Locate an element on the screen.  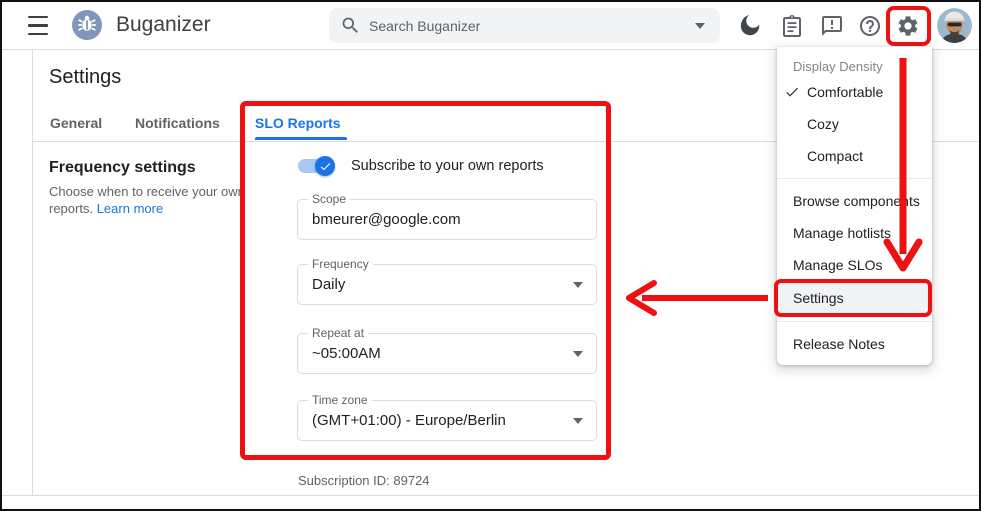
search-icon is located at coordinates (350, 25).